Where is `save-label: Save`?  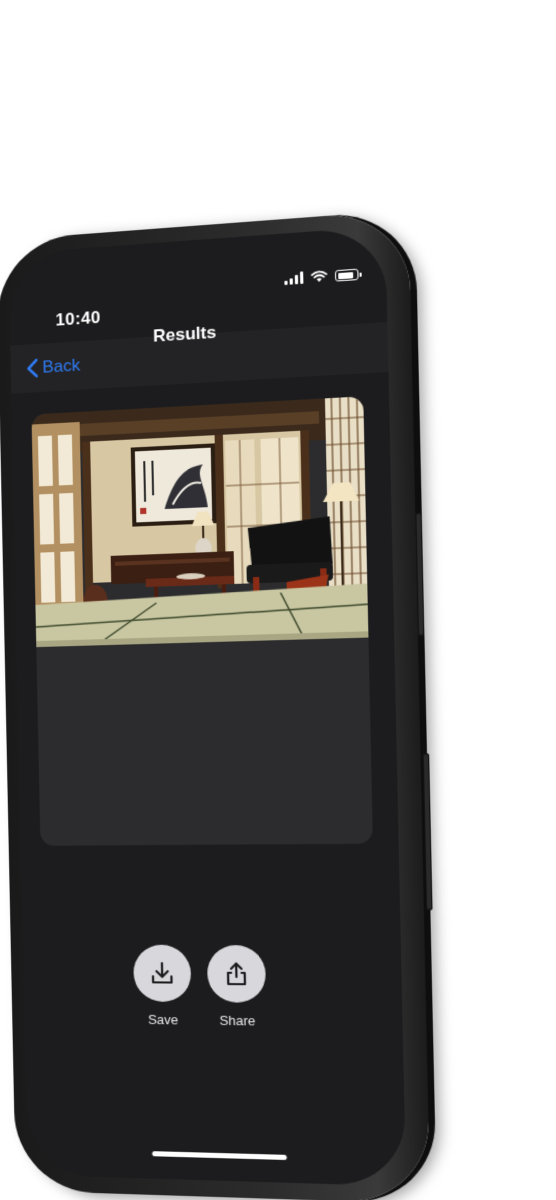 save-label: Save is located at coordinates (163, 1019).